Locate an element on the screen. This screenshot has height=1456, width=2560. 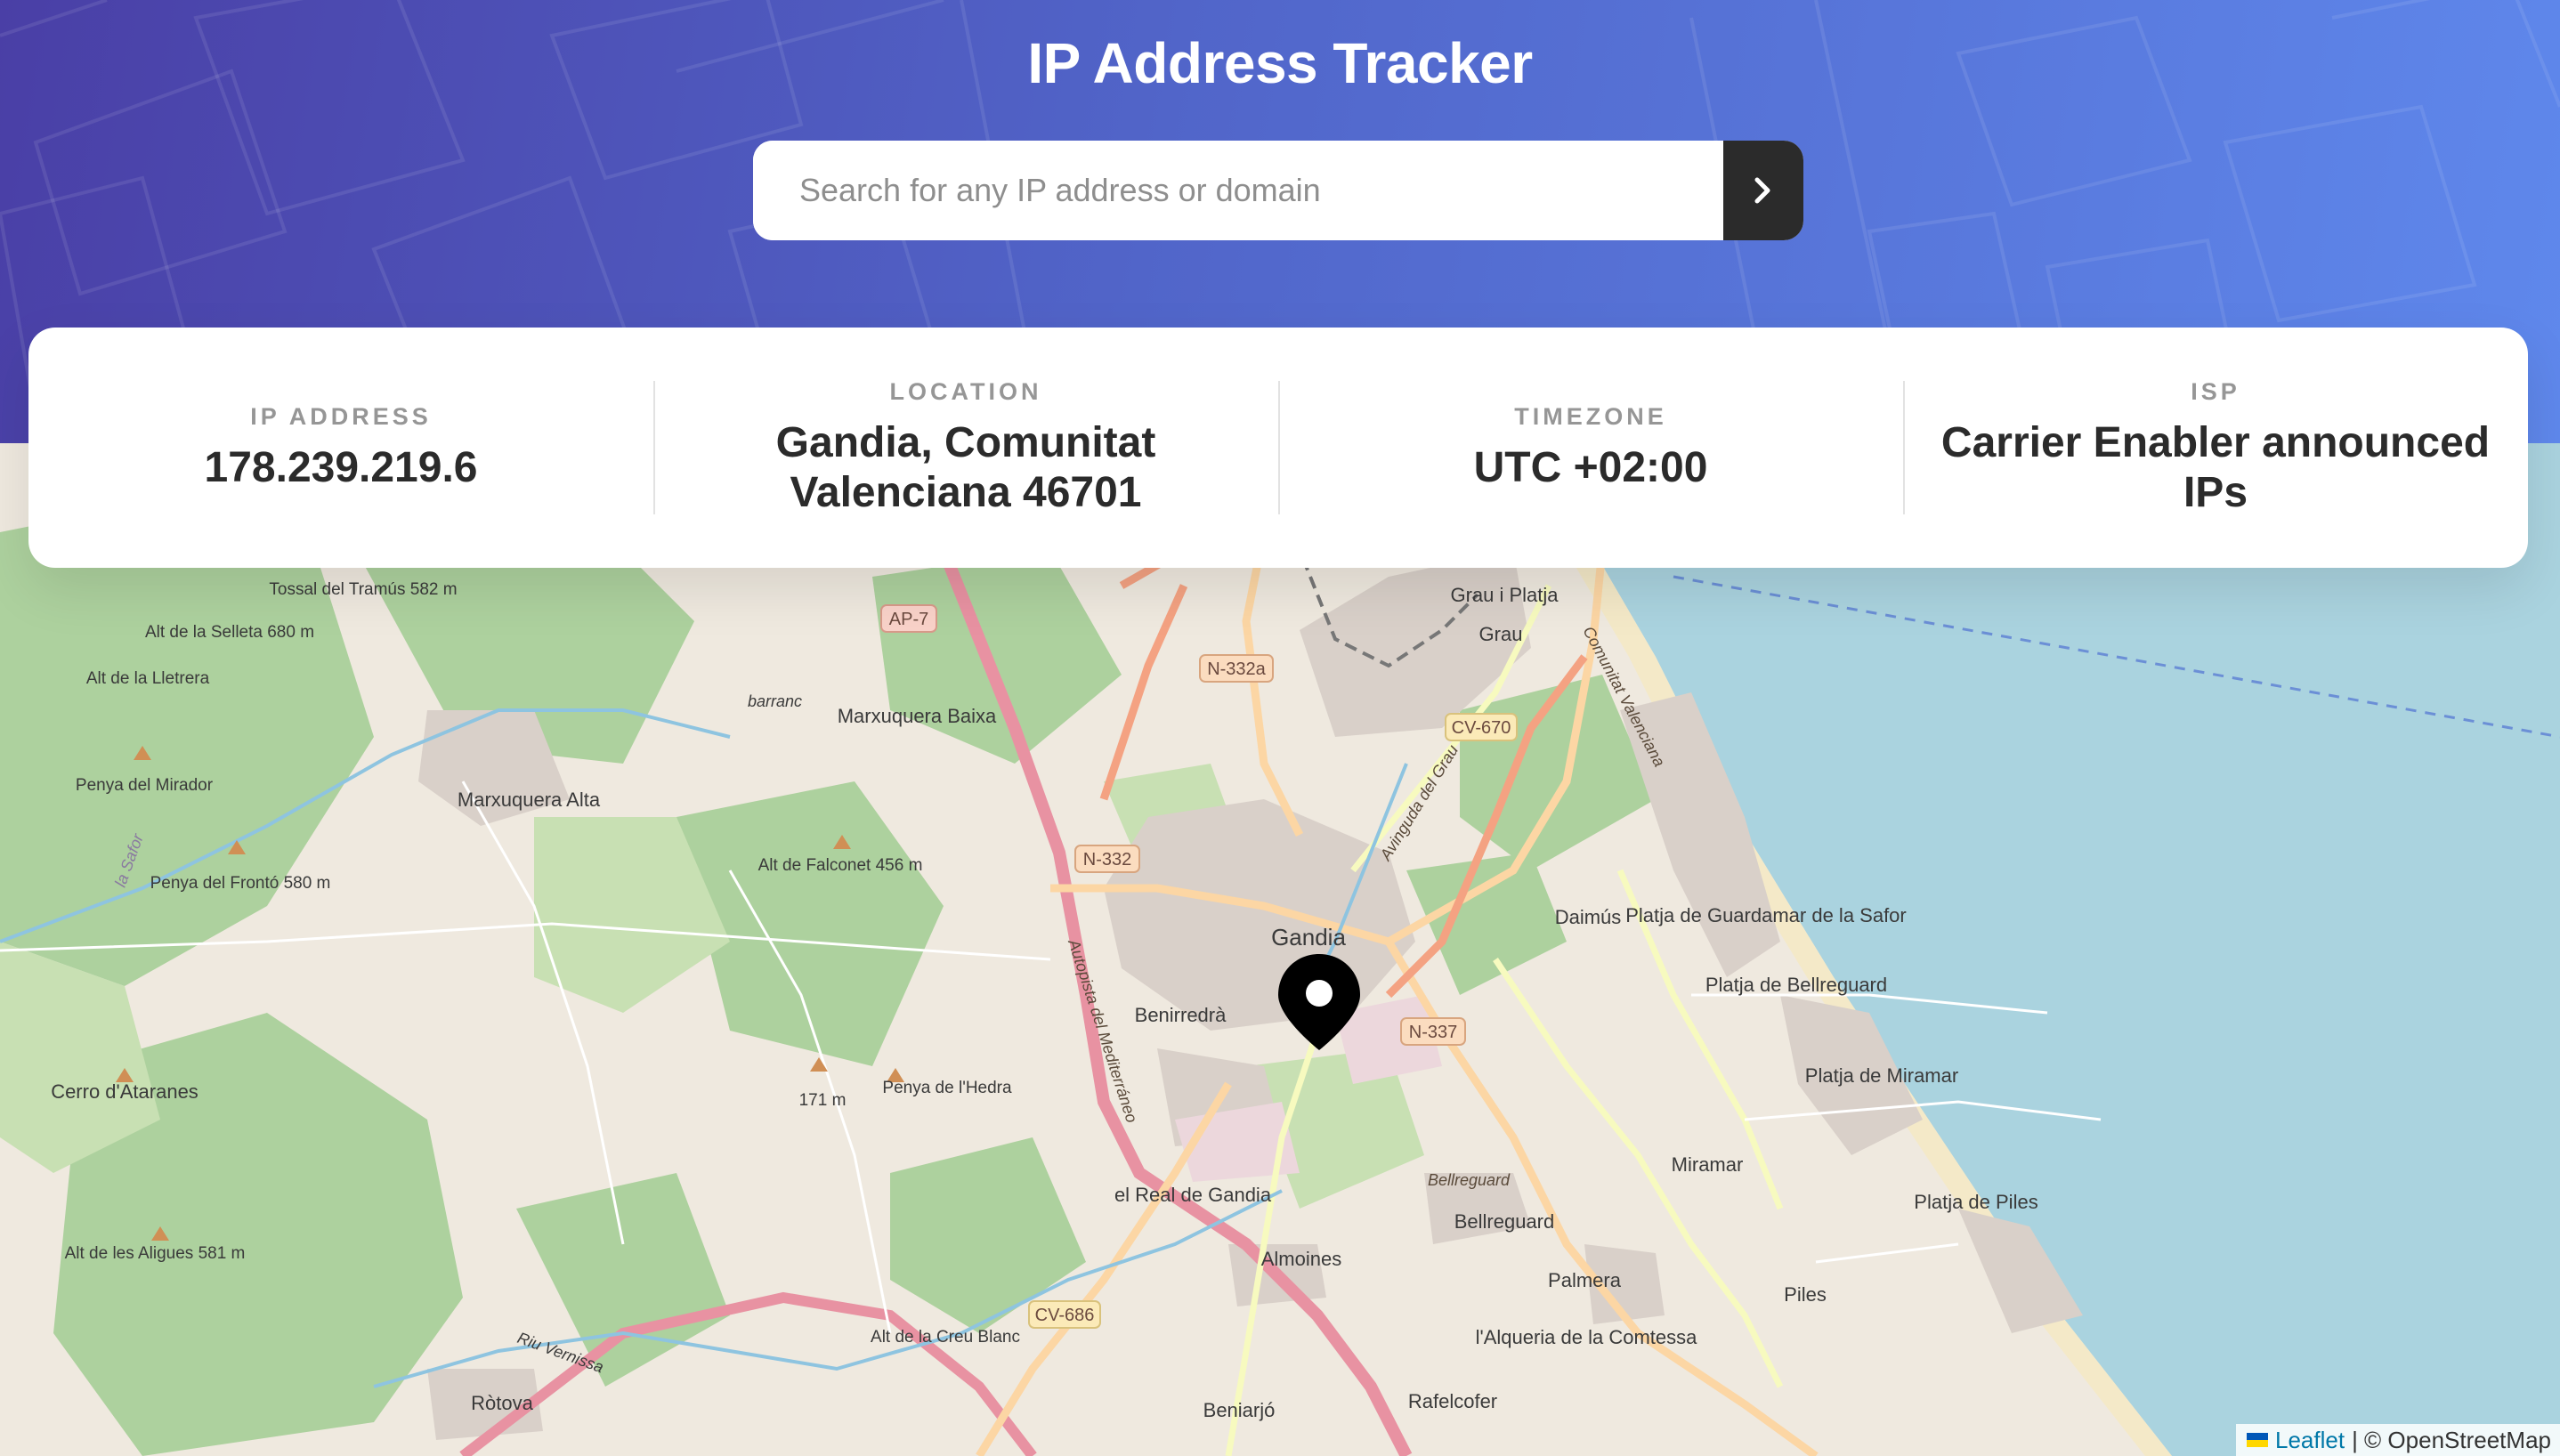
map-label-lletrera: Alt de la Lletrera is located at coordinates (148, 678).